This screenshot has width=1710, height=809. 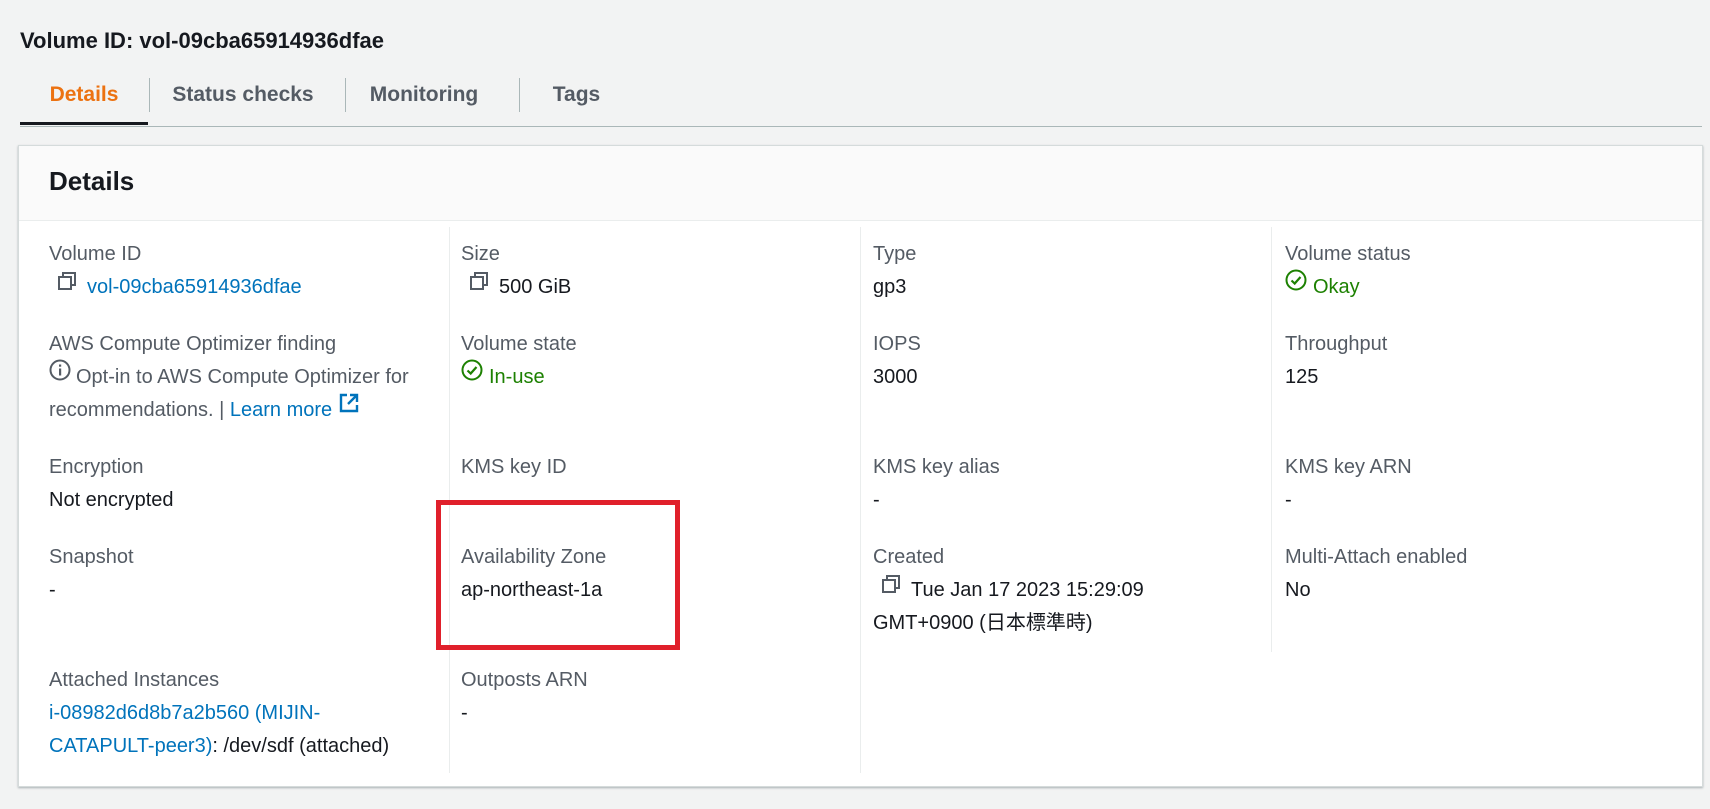 I want to click on created-date: Tue Jan 17 2023 15:29:09, so click(x=1027, y=590).